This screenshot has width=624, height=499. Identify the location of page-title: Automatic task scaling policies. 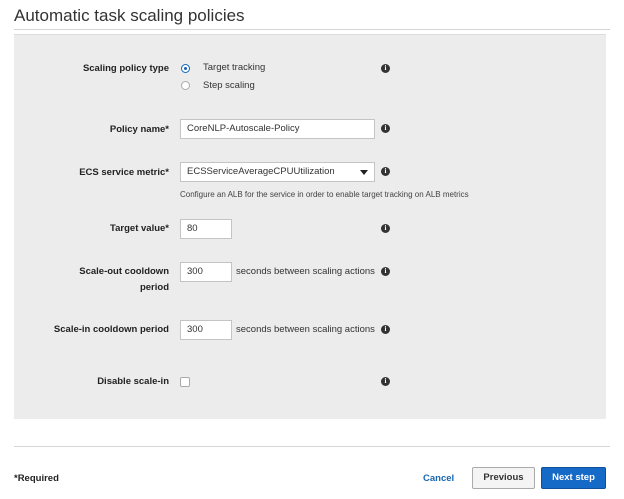
(129, 15).